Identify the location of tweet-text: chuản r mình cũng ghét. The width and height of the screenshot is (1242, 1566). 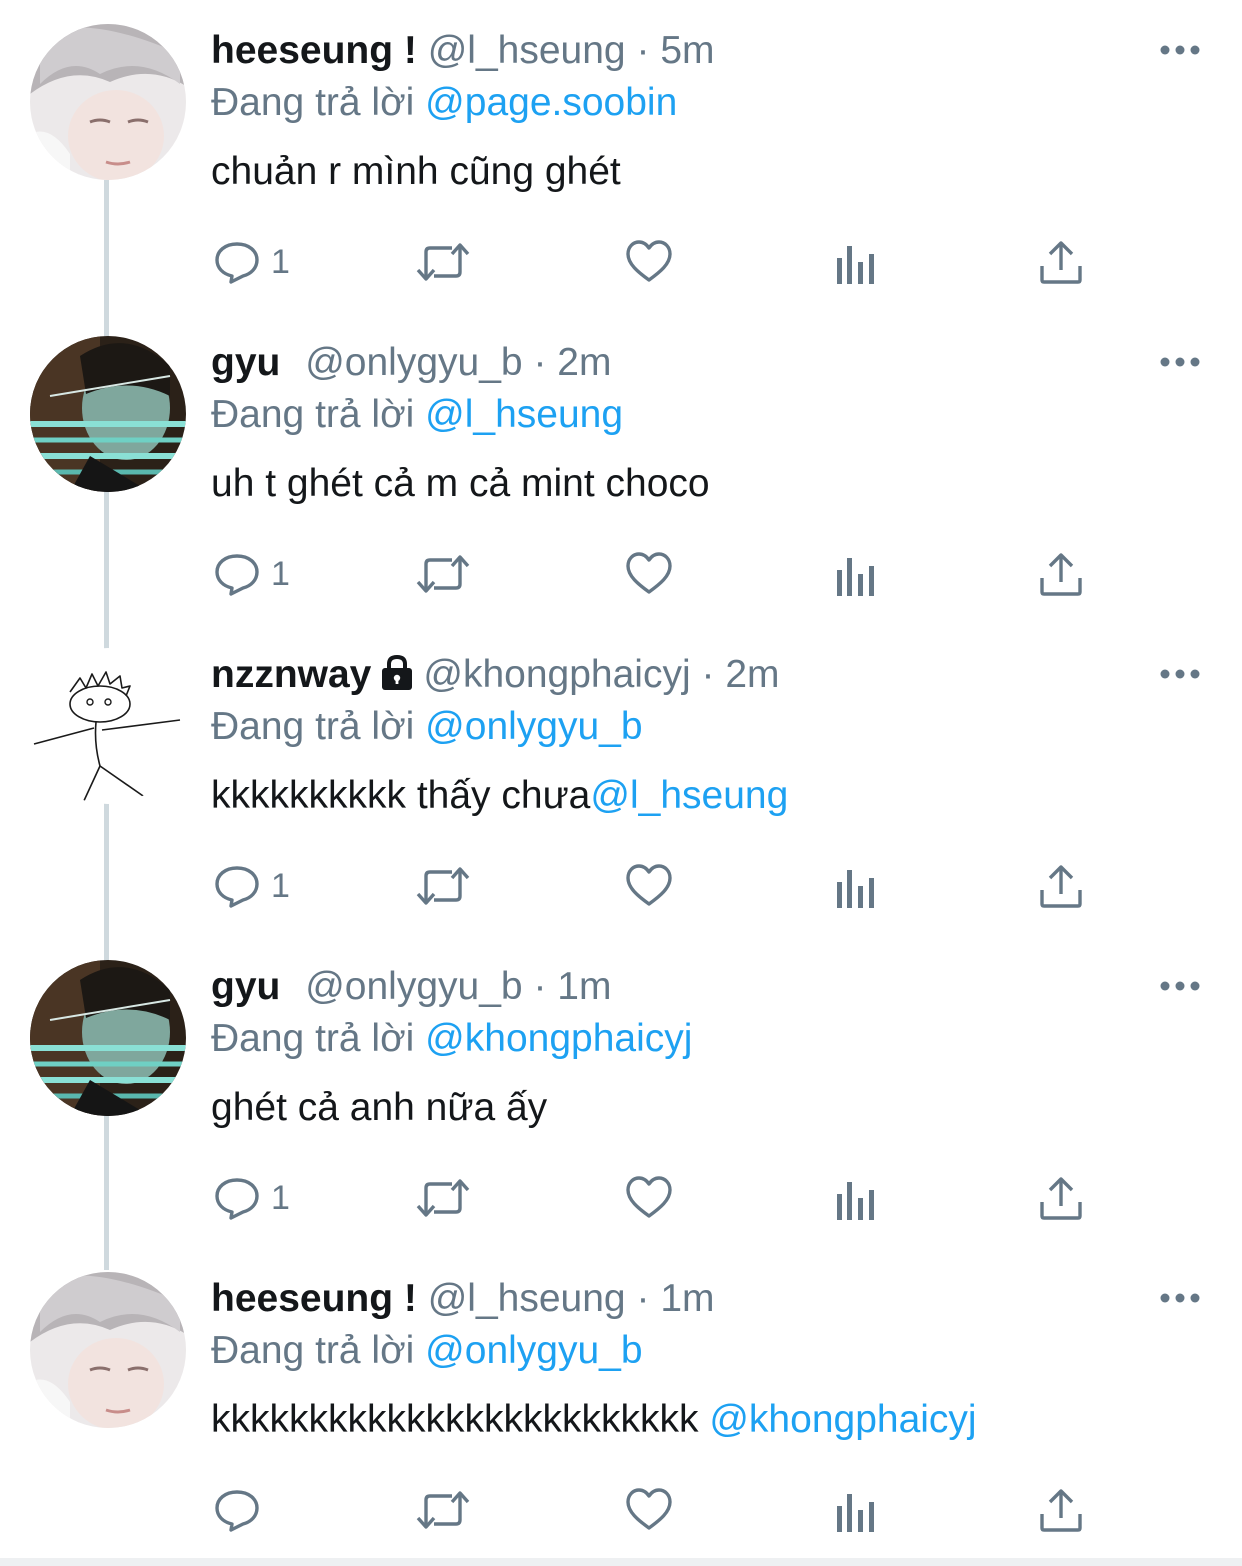
(416, 172).